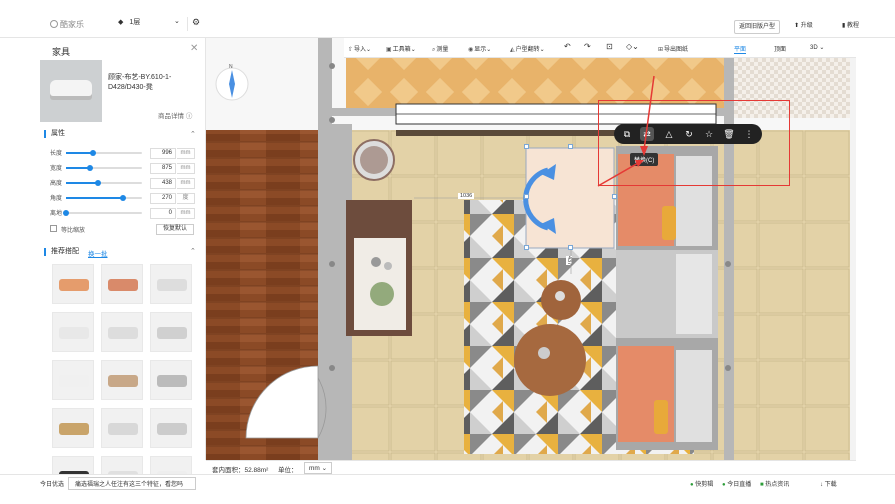 The height and width of the screenshot is (504, 895). I want to click on tab-3d: 3D ⌄, so click(817, 47).